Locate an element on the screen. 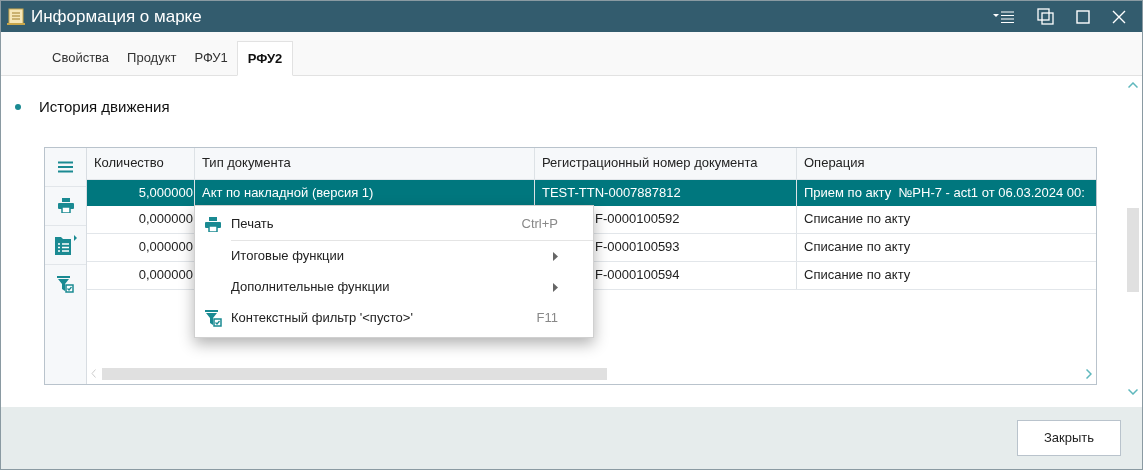 The image size is (1143, 470). section-title: История движения is located at coordinates (104, 107).